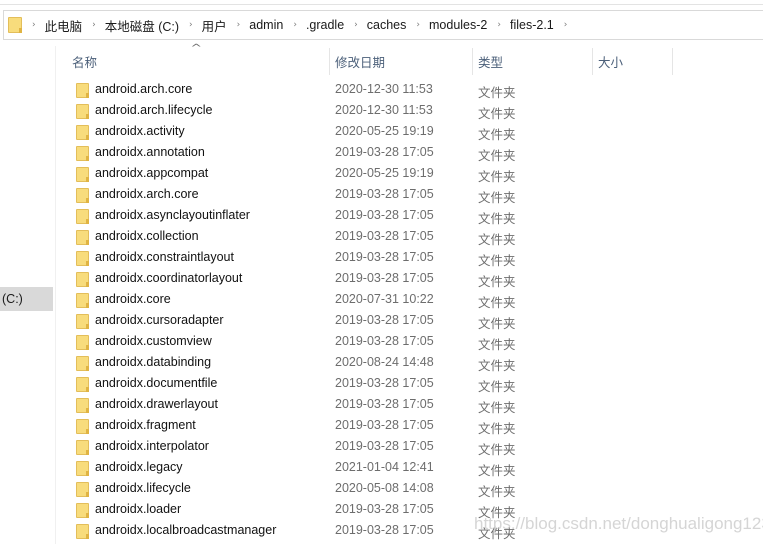  I want to click on file-name: androidx.constraintlayout, so click(164, 257).